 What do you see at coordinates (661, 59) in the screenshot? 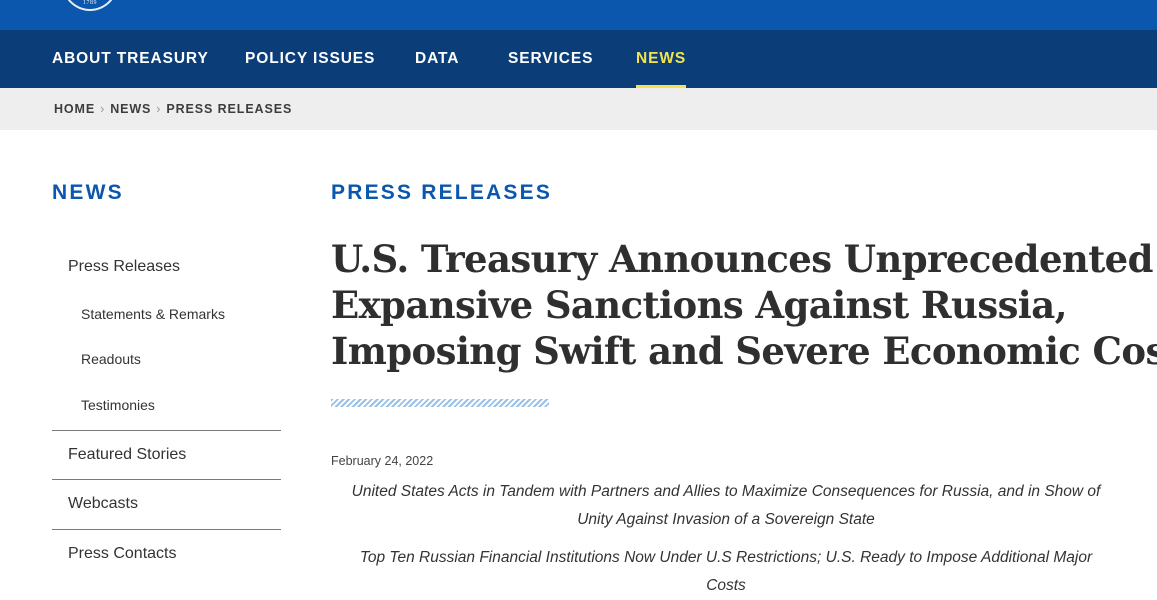
I see `nav-news: NEWS` at bounding box center [661, 59].